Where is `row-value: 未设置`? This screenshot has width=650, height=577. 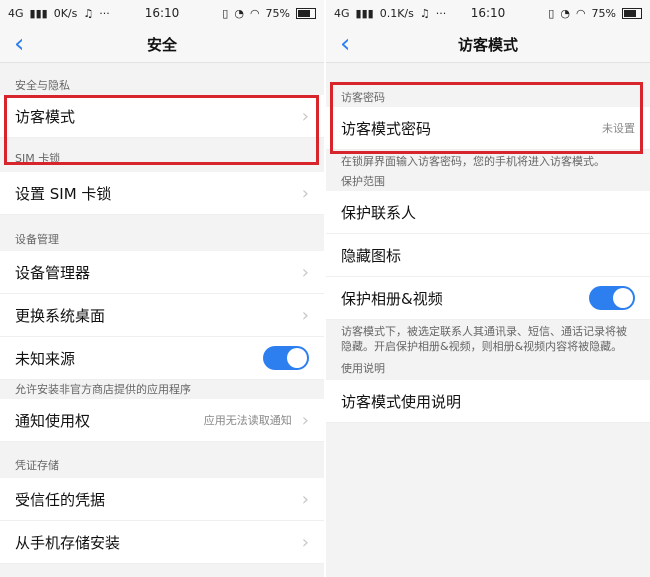 row-value: 未设置 is located at coordinates (618, 128).